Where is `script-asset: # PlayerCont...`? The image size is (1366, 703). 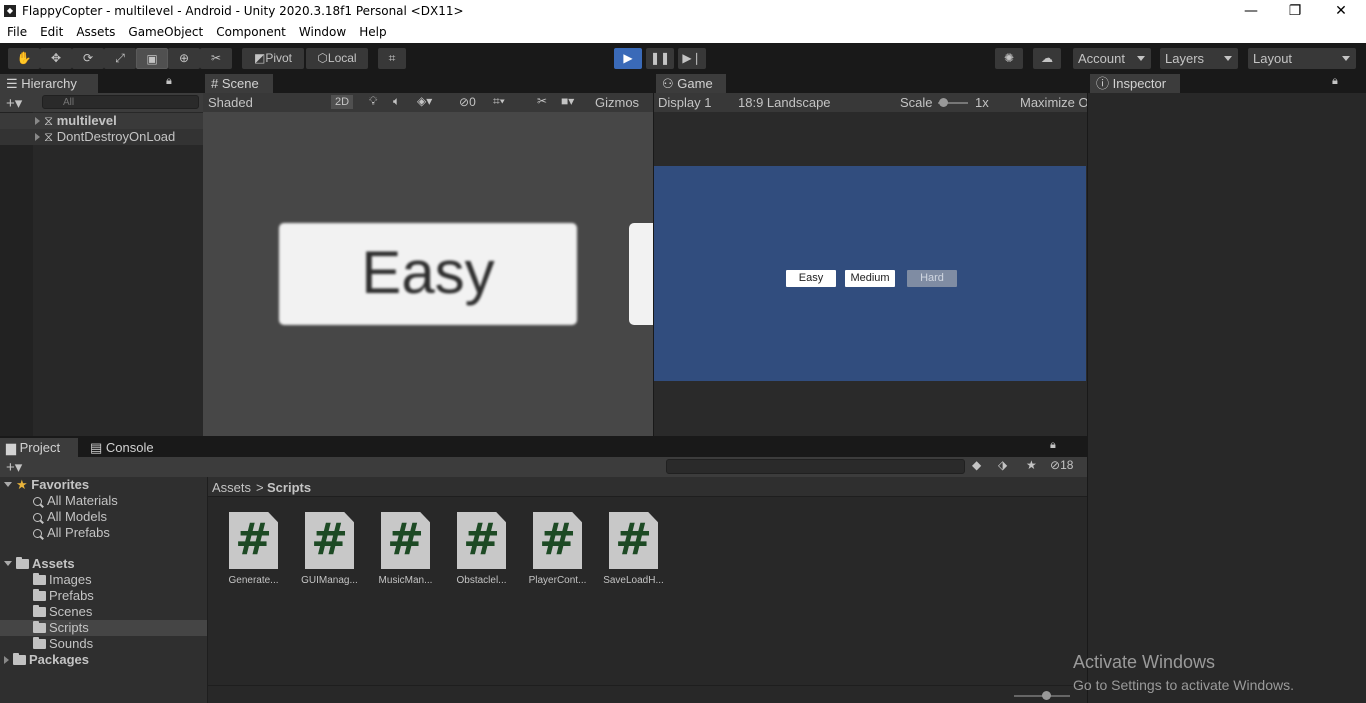 script-asset: # PlayerCont... is located at coordinates (557, 549).